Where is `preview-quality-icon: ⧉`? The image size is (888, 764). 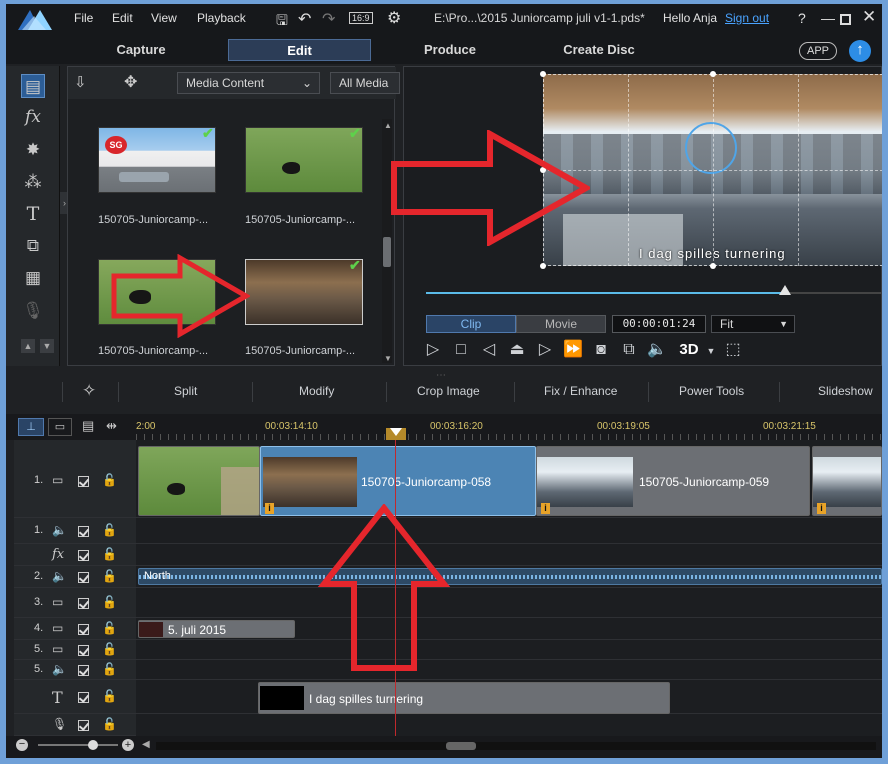
preview-quality-icon: ⧉ is located at coordinates (629, 350).